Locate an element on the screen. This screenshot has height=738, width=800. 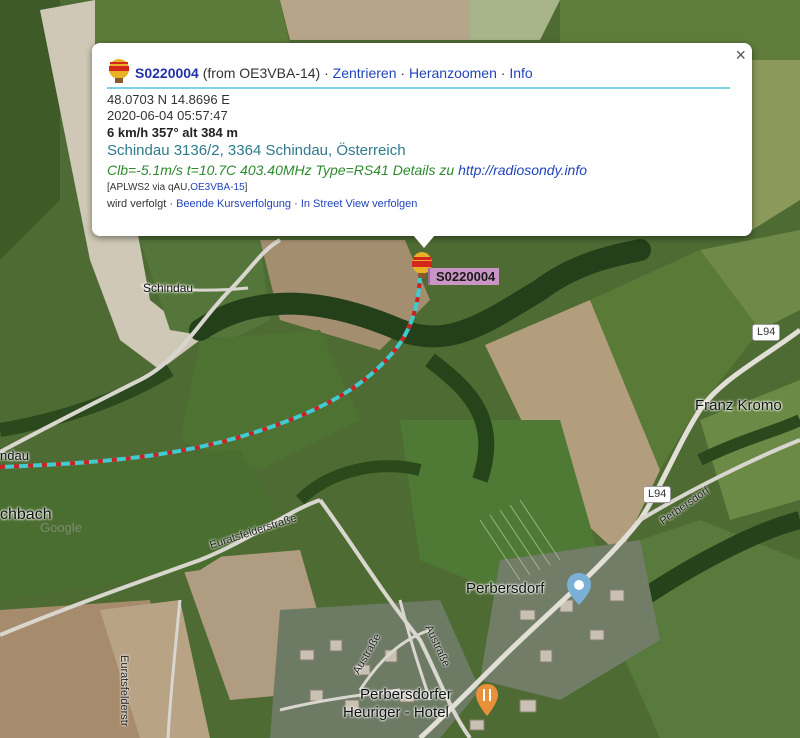
follow-status: wird verfolgt is located at coordinates (137, 204).